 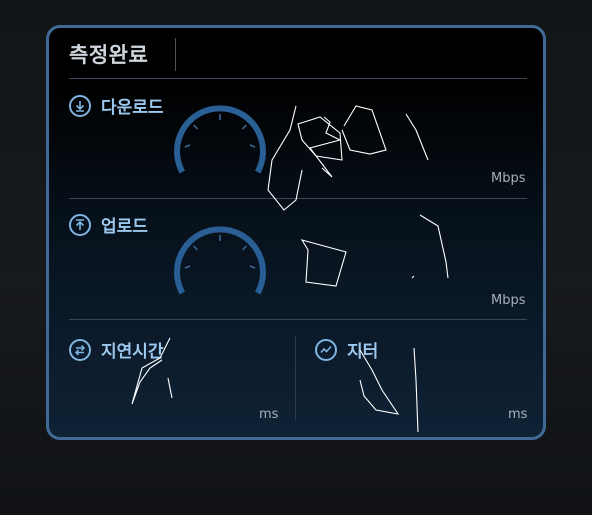 I want to click on download-gauge, so click(x=220, y=139).